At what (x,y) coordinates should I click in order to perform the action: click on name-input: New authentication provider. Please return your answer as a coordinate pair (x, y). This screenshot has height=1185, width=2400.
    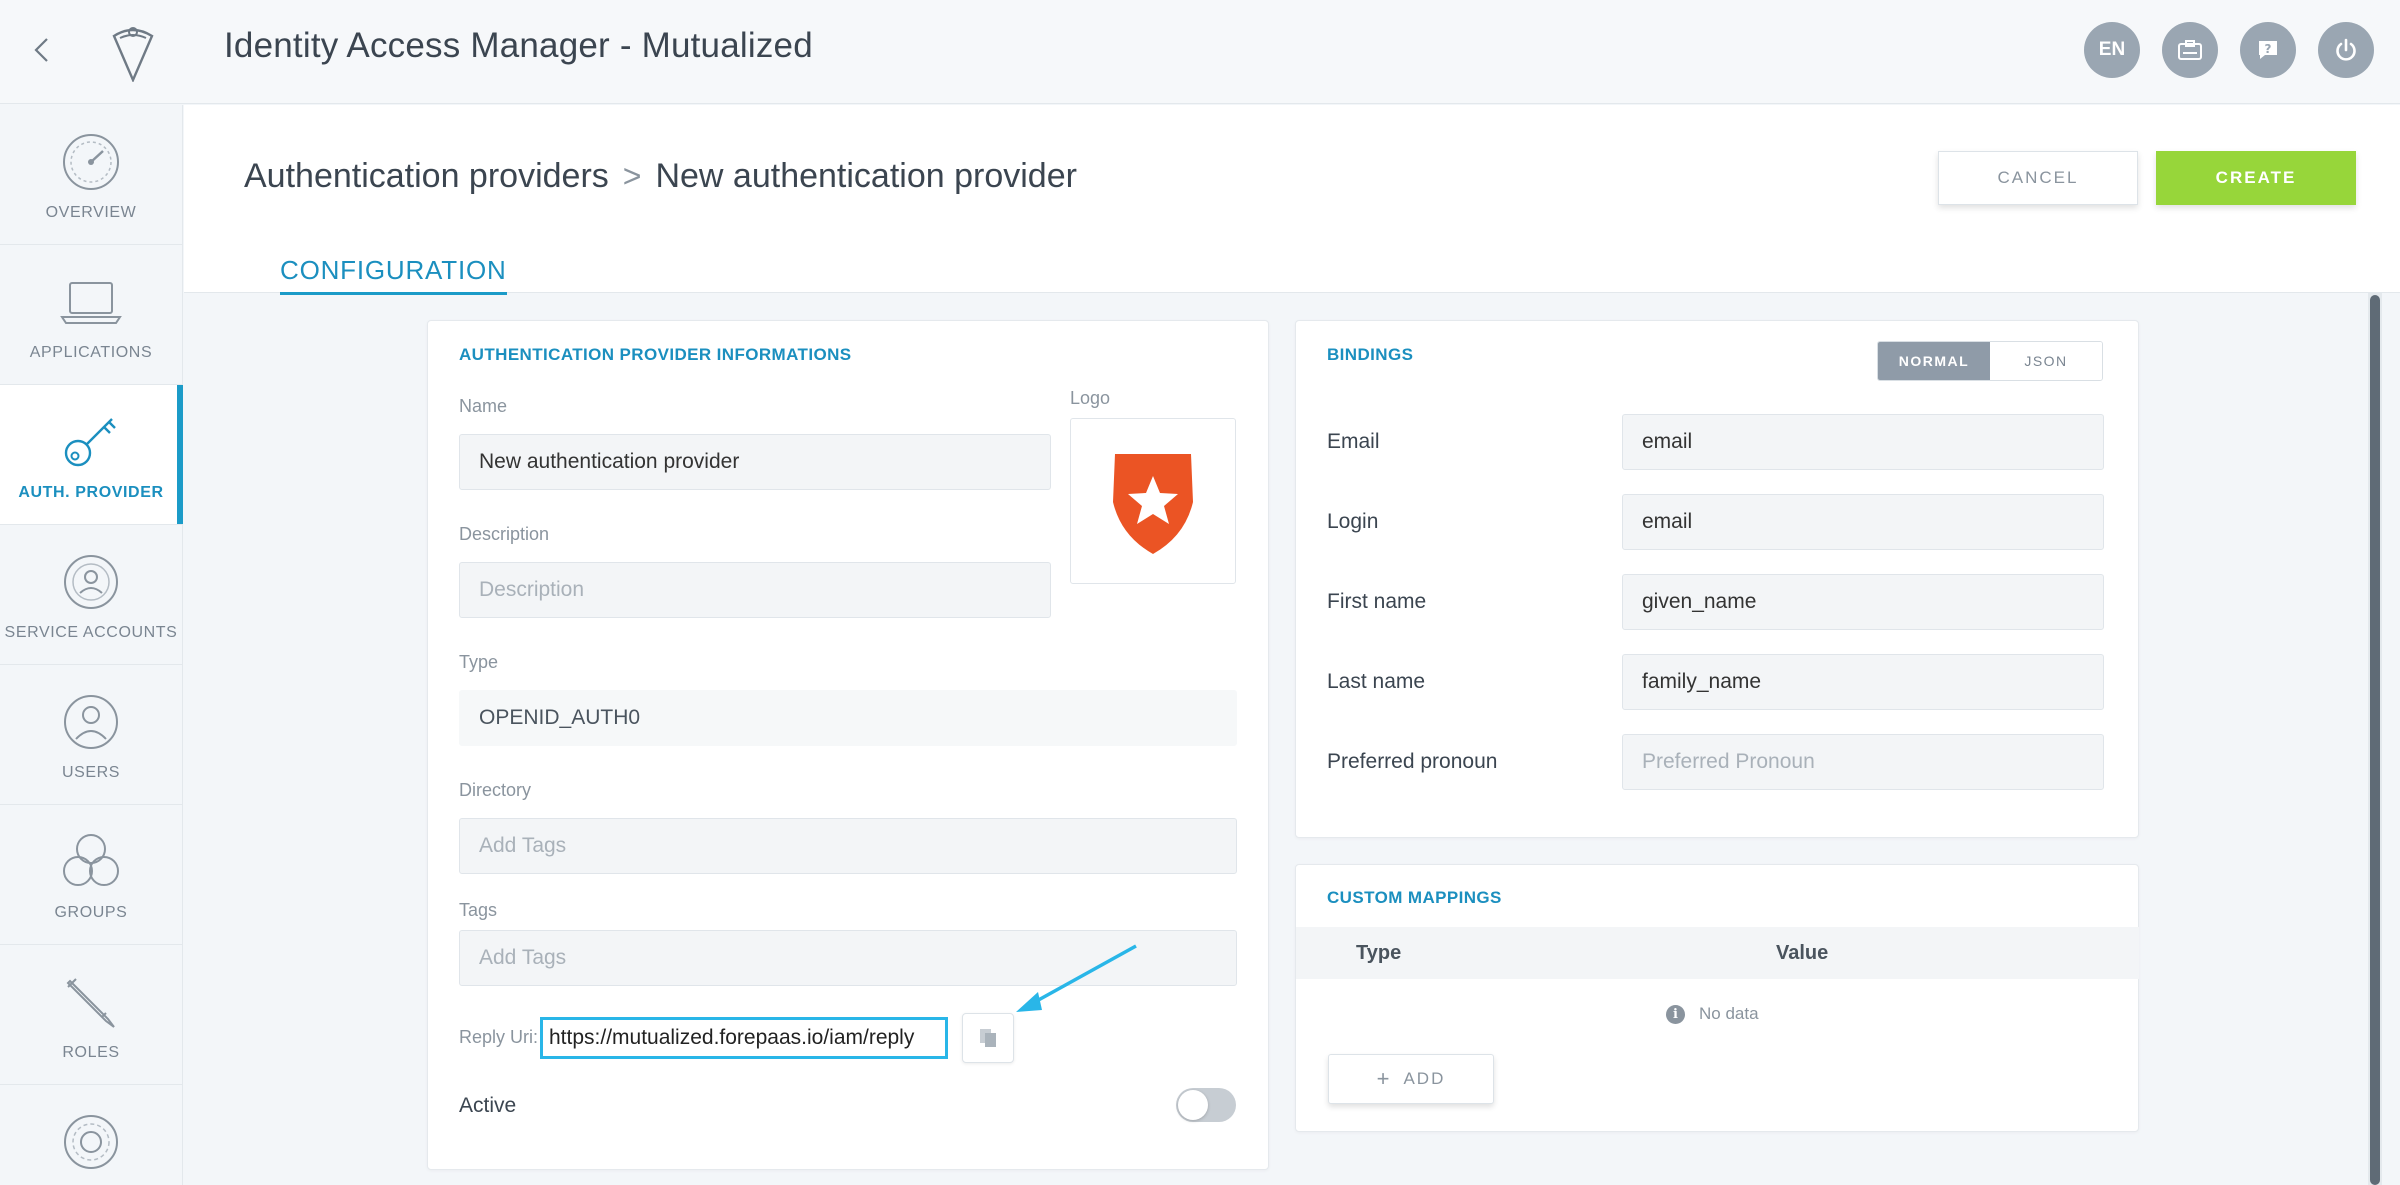
    Looking at the image, I should click on (755, 462).